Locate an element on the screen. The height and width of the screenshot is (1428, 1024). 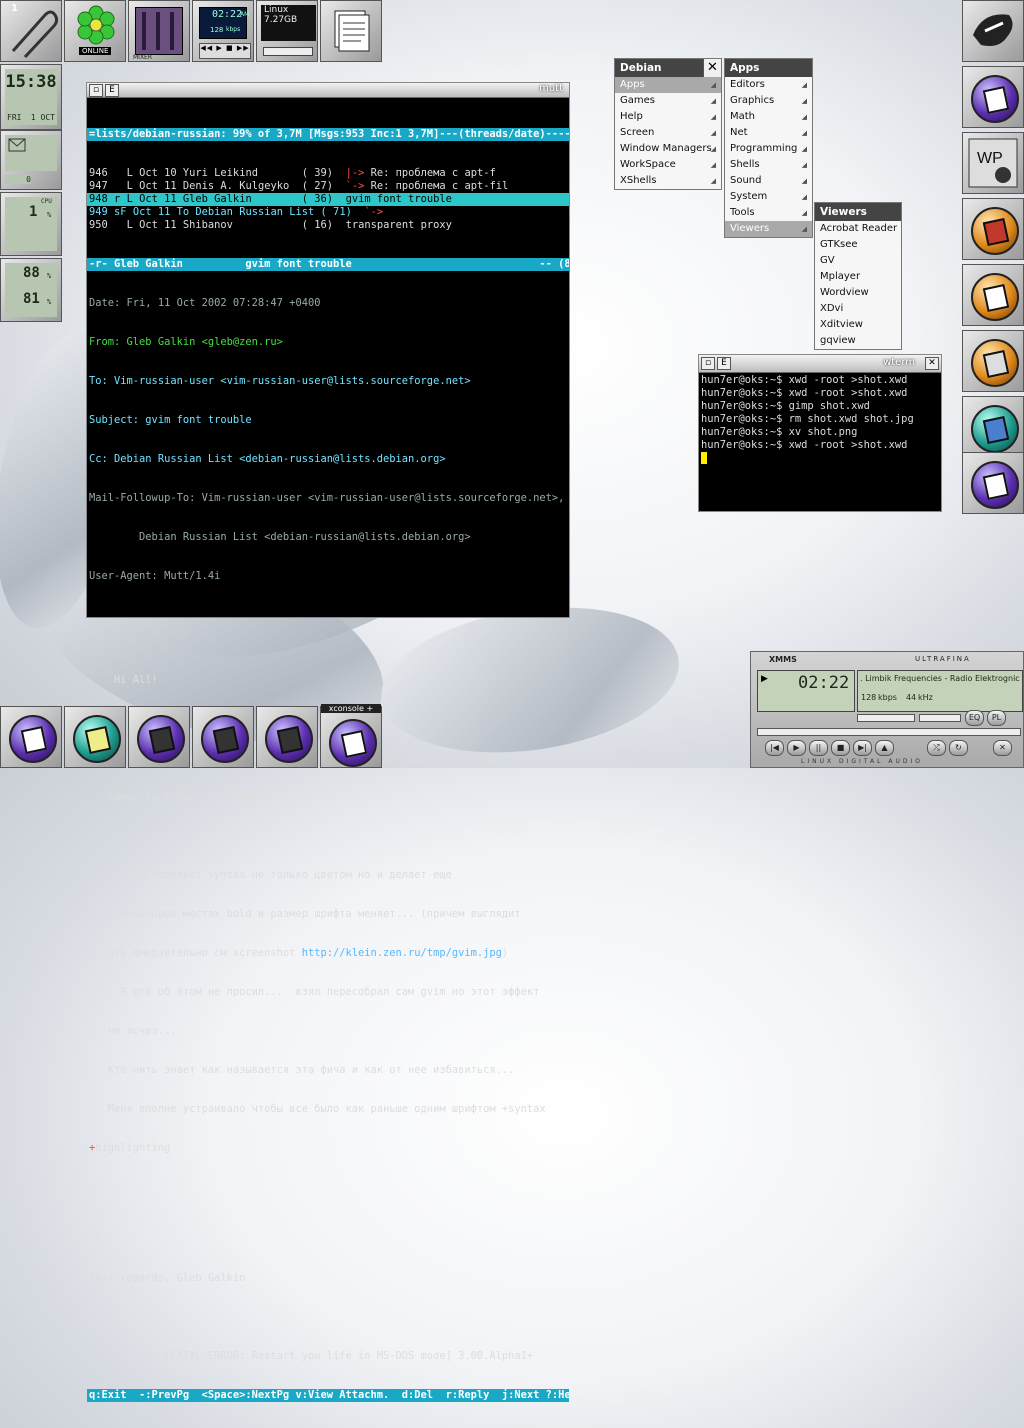
documents-dockapp is located at coordinates (351, 31).